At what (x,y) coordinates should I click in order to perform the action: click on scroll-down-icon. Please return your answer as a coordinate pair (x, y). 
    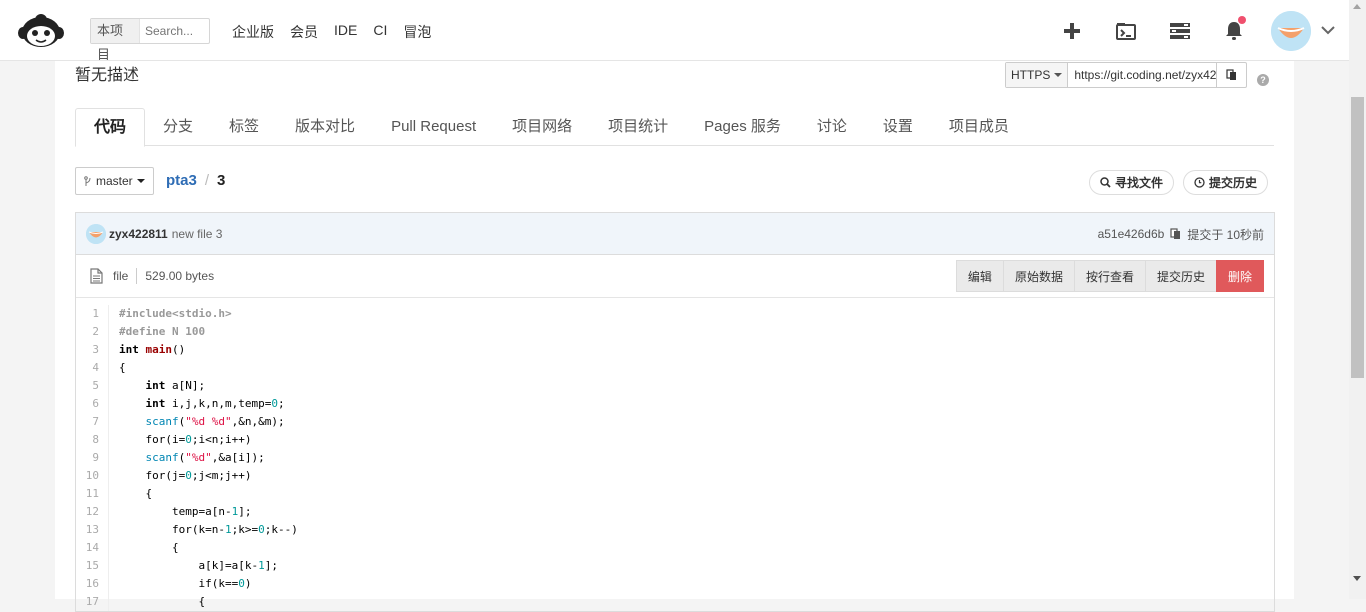
    Looking at the image, I should click on (1357, 578).